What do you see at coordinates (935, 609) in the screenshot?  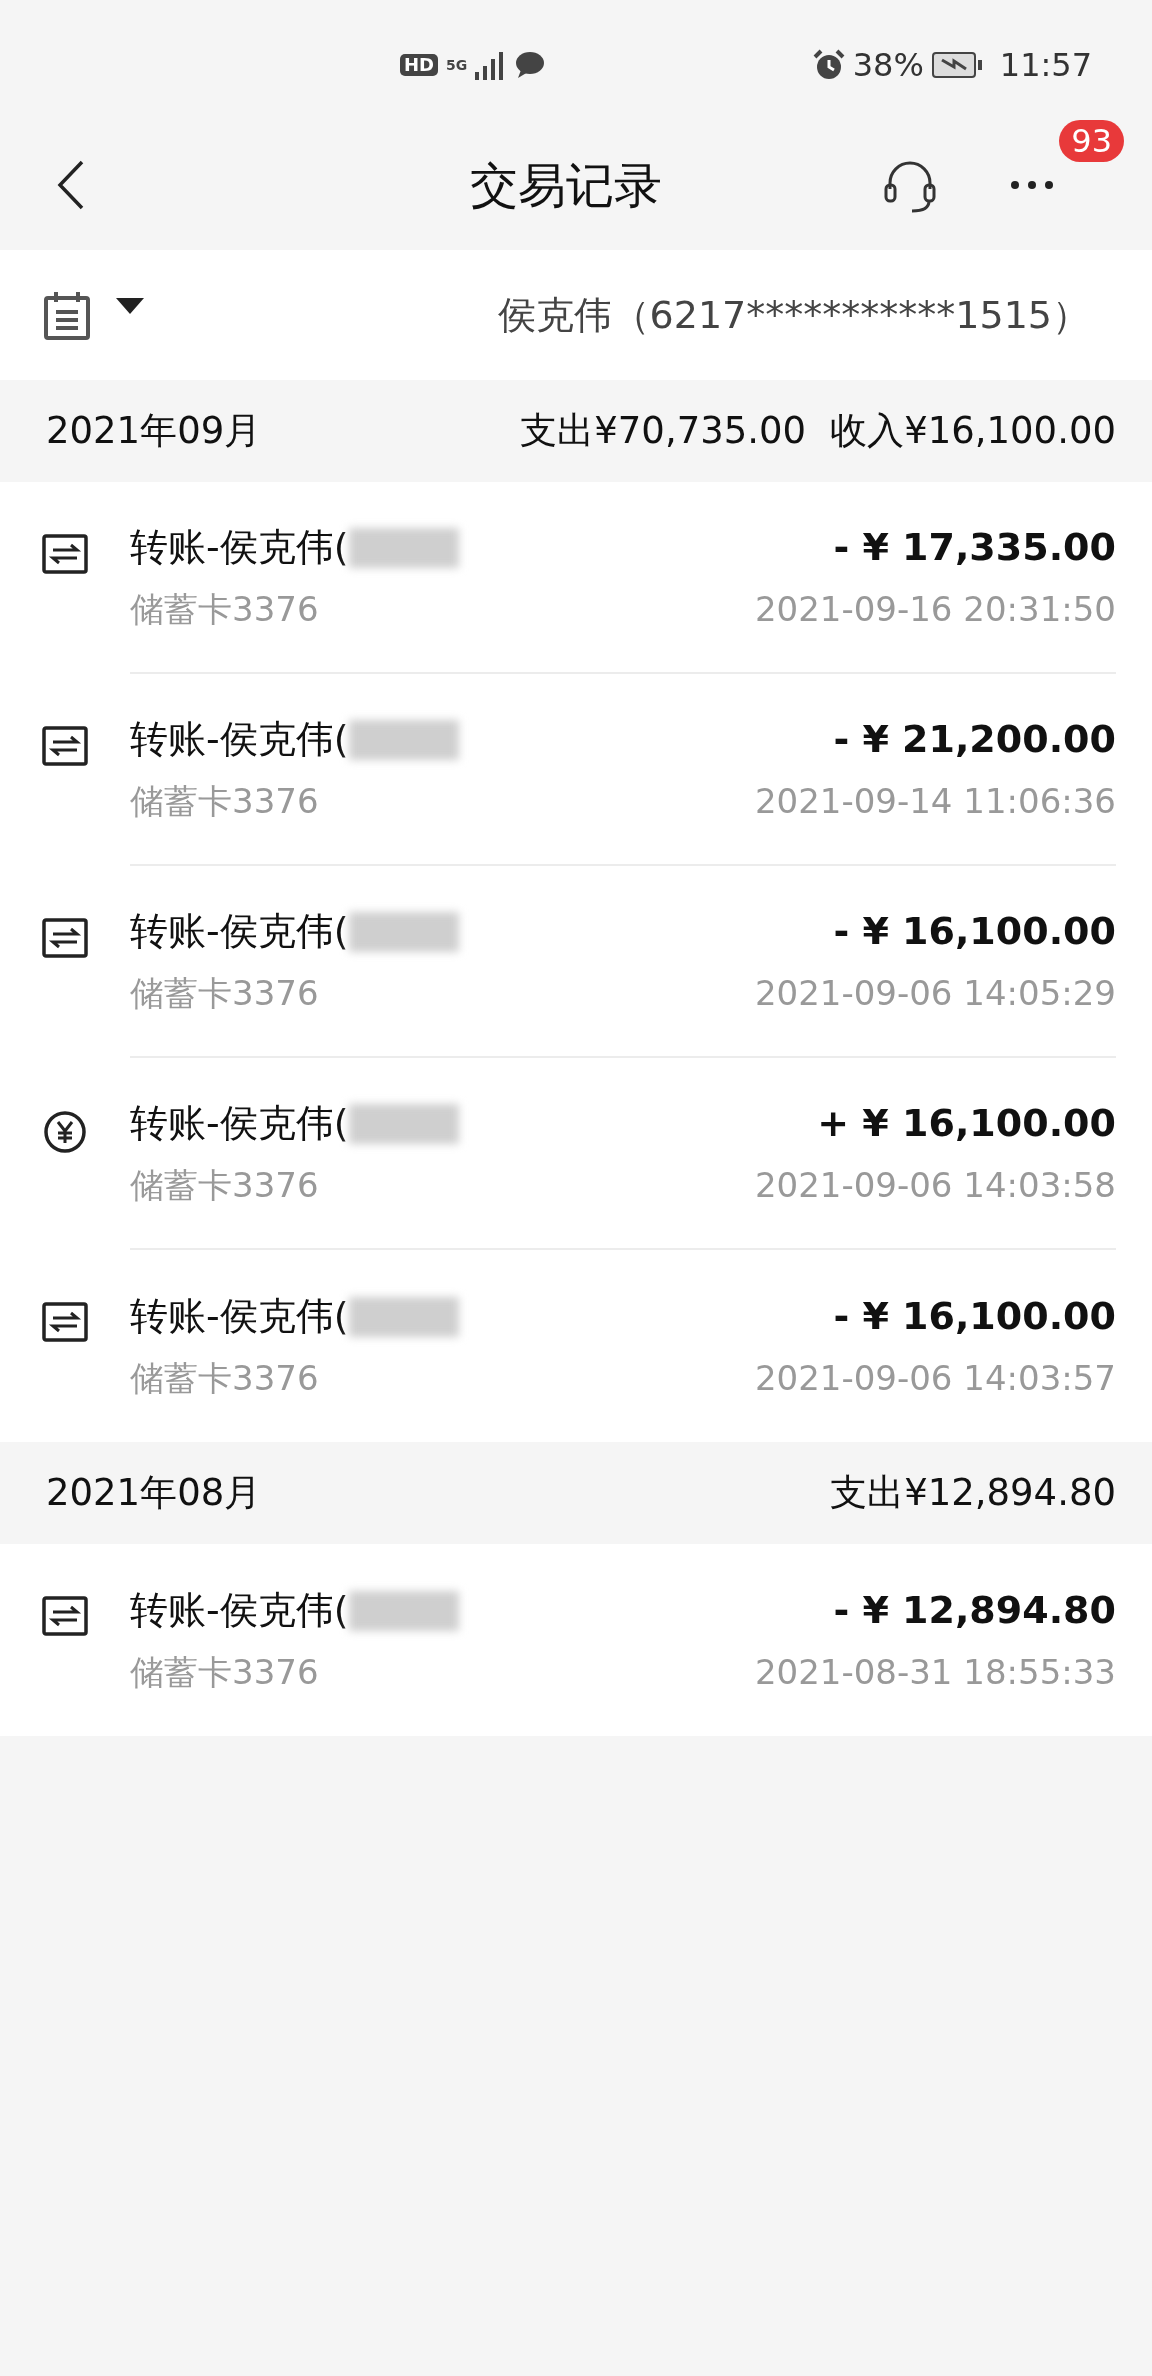 I see `transaction-time: 2021-09-16 20:31:50` at bounding box center [935, 609].